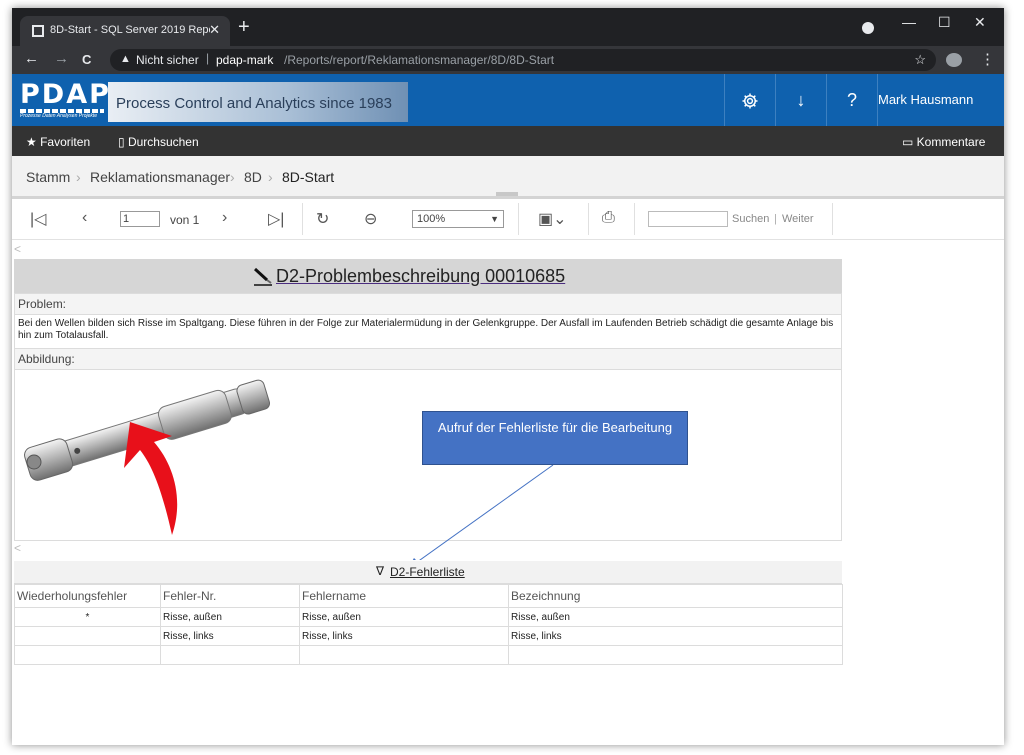  I want to click on comments-button: ▭ Kommentare, so click(943, 142).